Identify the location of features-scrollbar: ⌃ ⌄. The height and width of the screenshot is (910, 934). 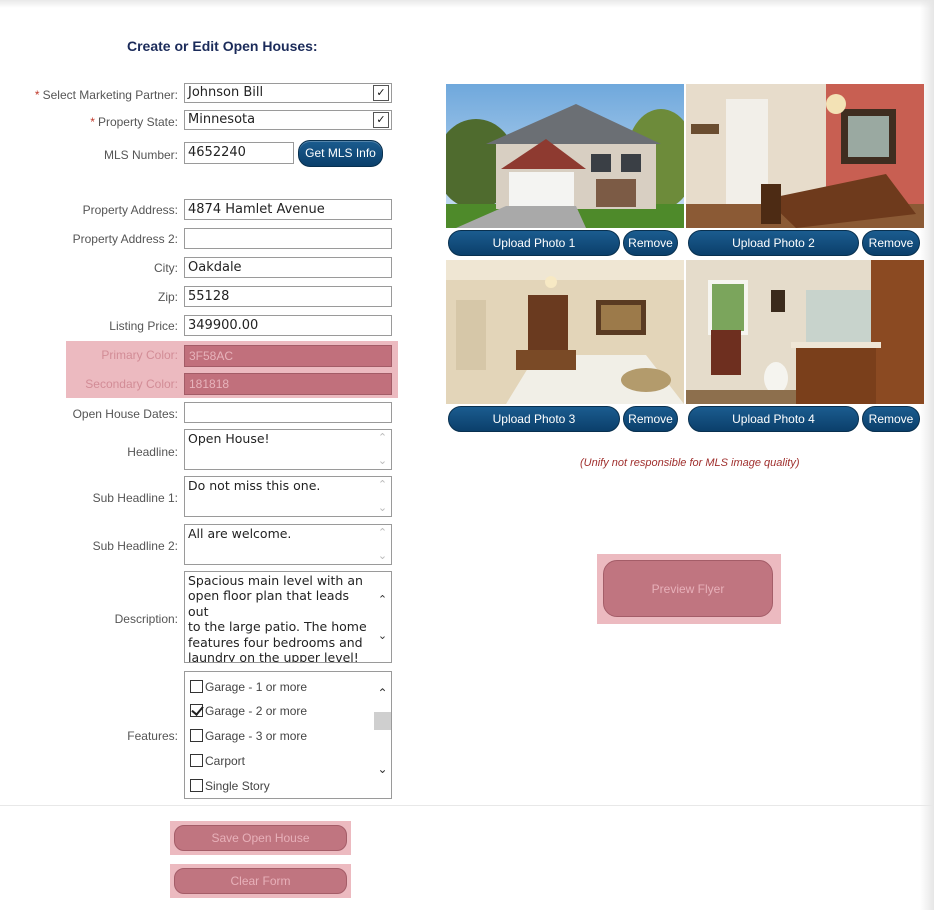
(382, 735).